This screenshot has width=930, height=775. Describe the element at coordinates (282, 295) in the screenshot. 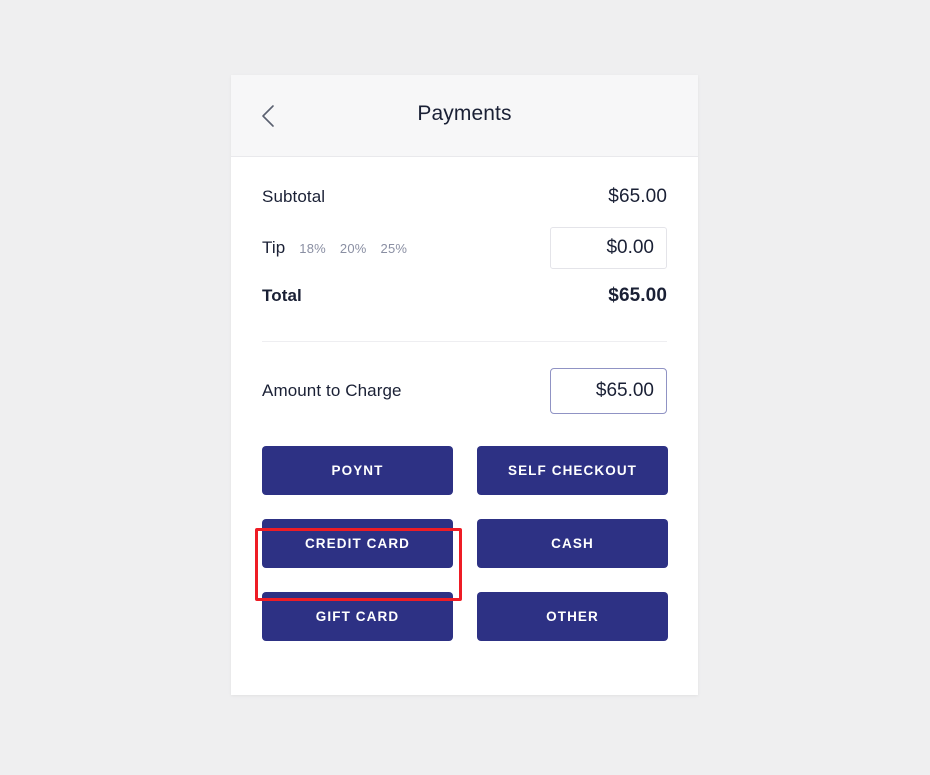

I see `total-label: Total` at that location.